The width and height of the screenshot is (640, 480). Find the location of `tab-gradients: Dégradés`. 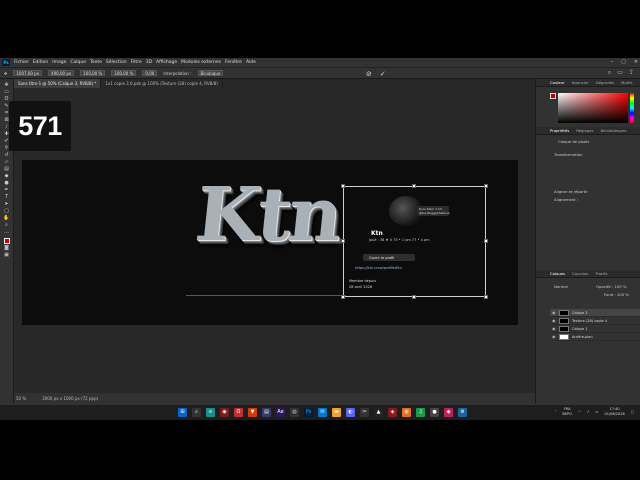

tab-gradients: Dégradés is located at coordinates (605, 82).